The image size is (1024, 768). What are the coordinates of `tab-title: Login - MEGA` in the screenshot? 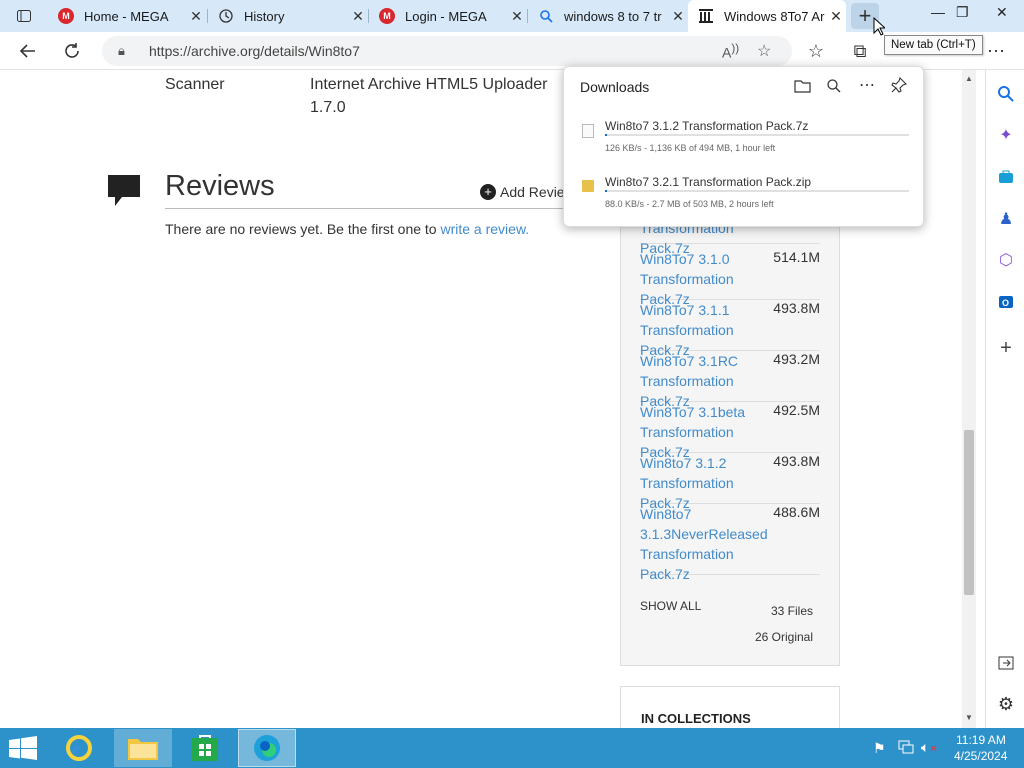 It's located at (446, 16).